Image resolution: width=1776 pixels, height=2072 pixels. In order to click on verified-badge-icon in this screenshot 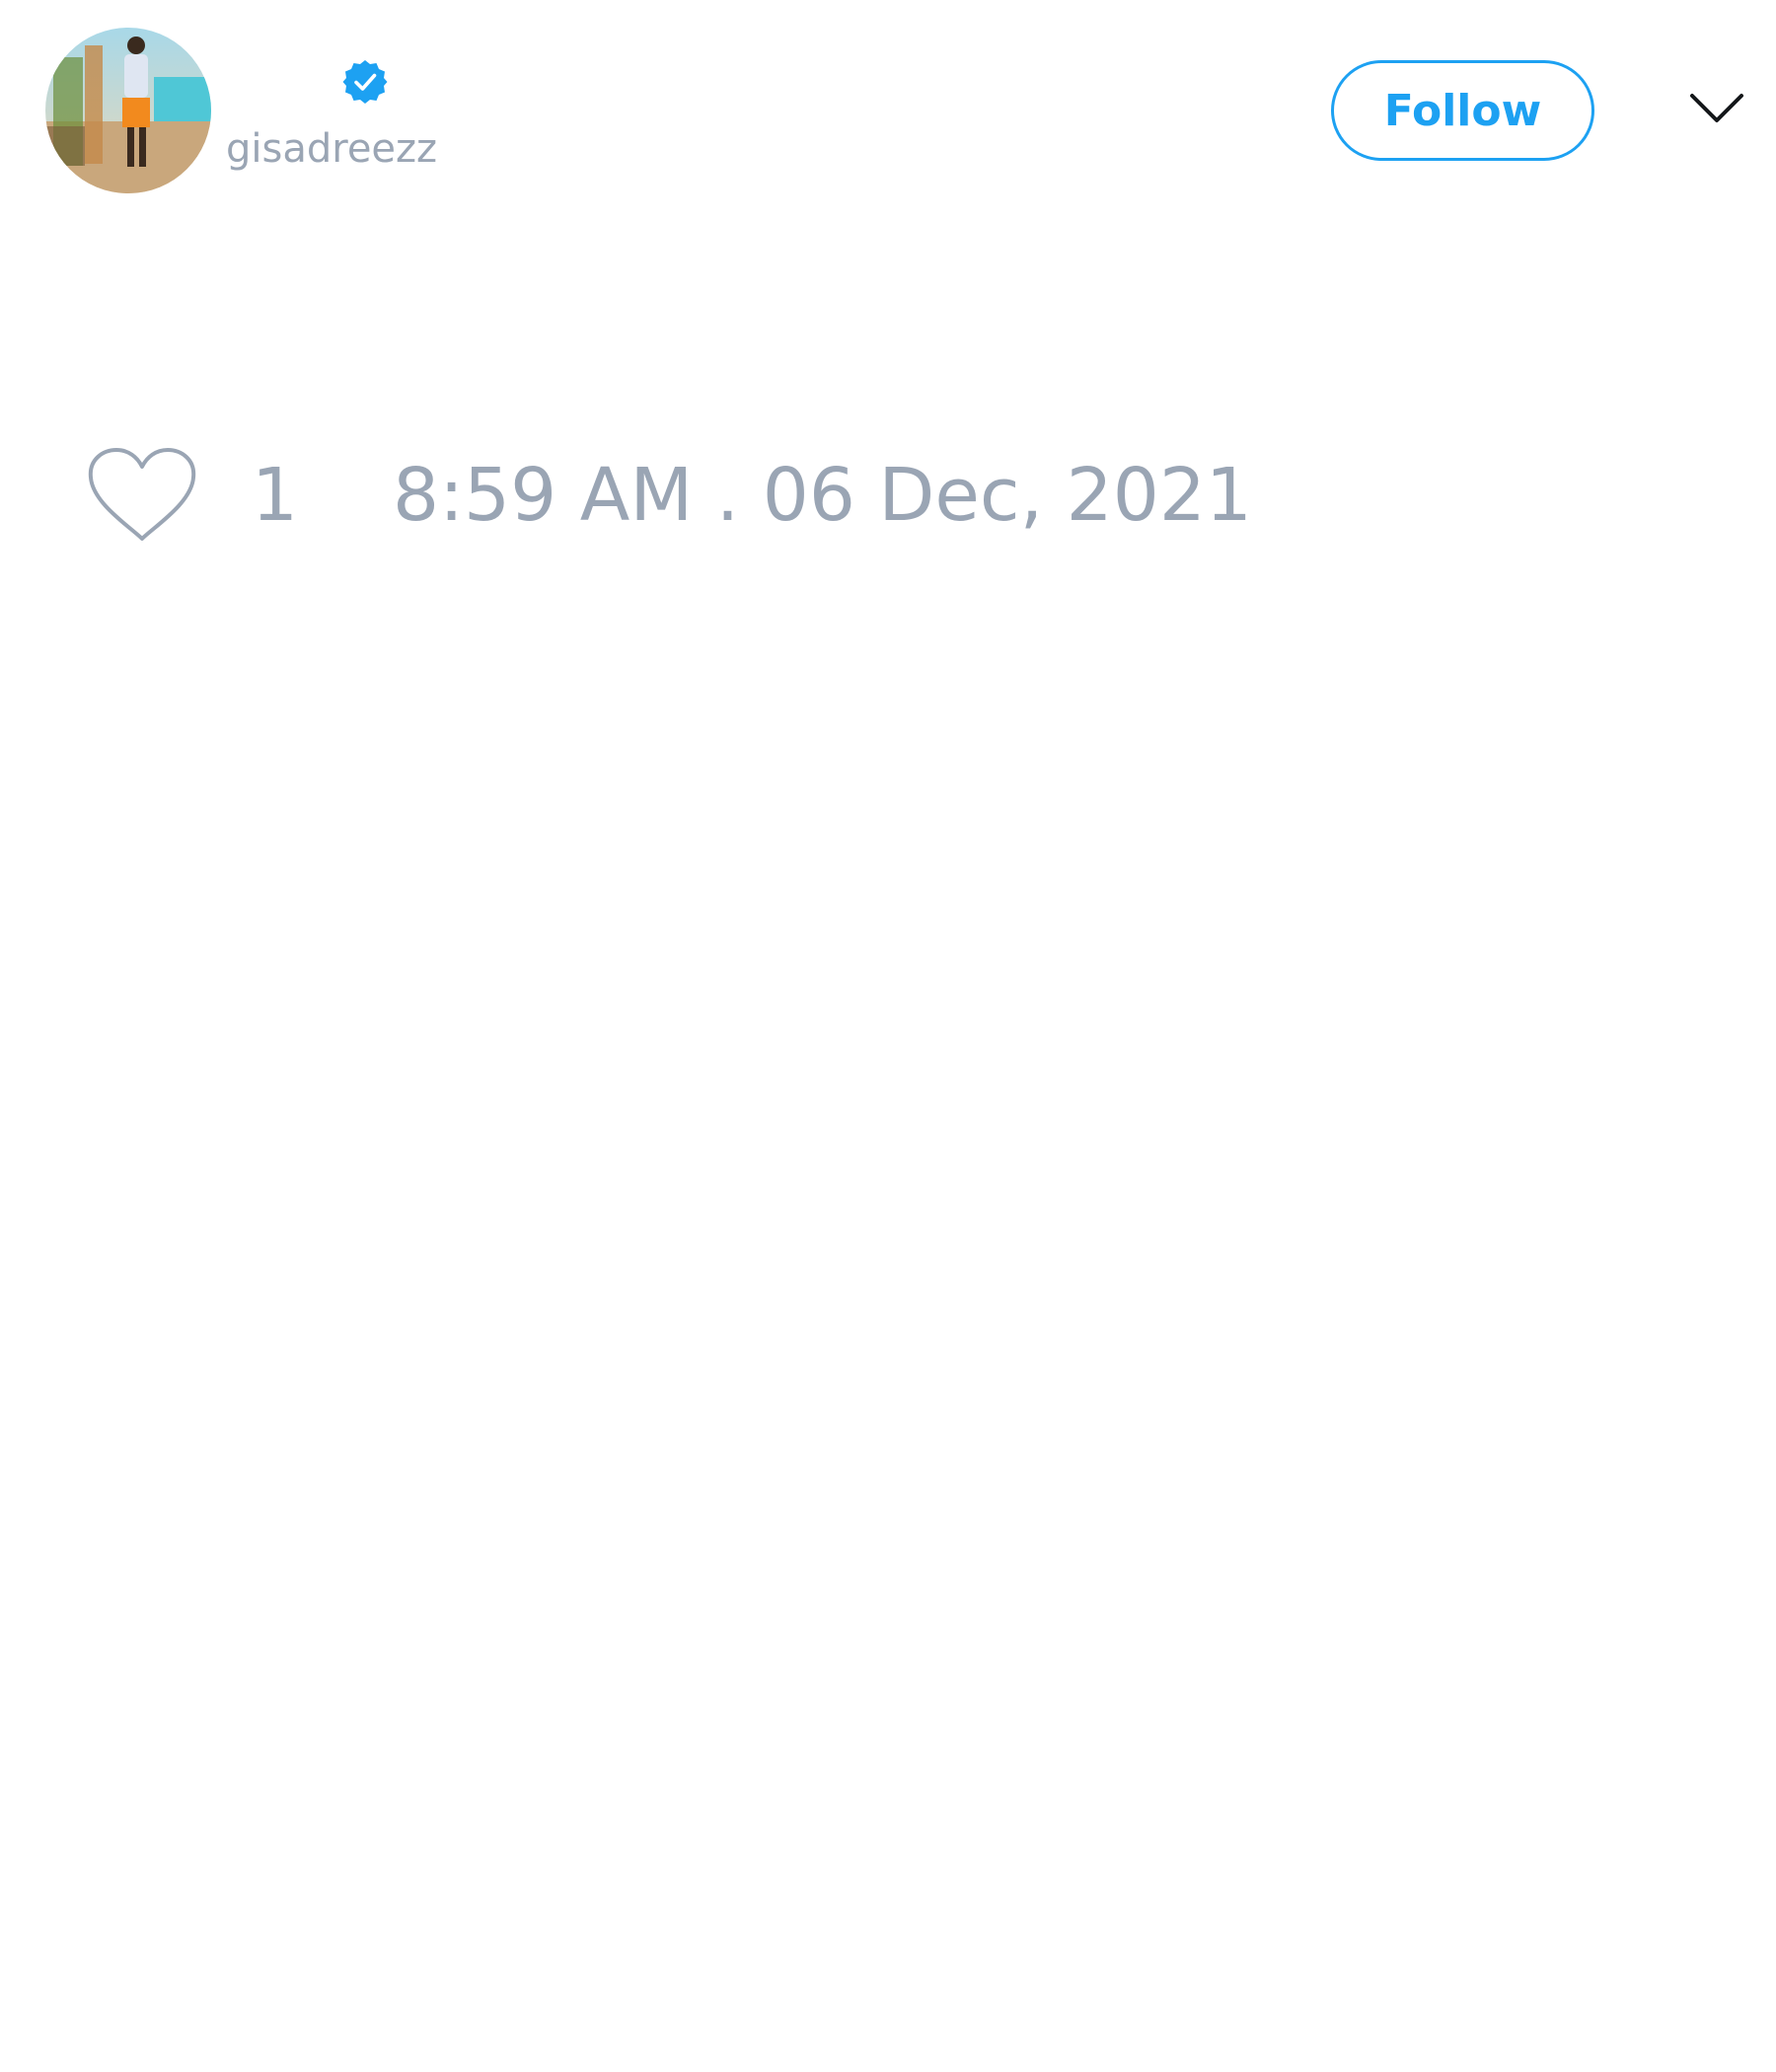, I will do `click(365, 82)`.